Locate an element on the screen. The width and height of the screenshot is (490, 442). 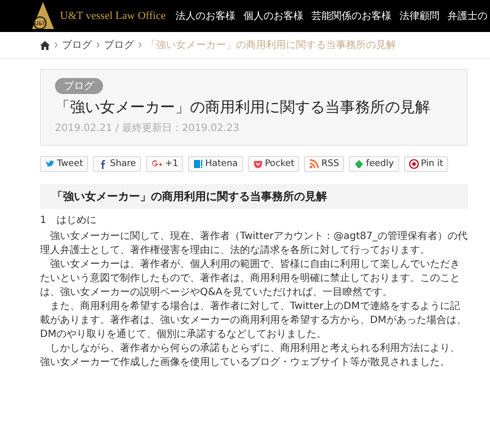
share-button: feedly is located at coordinates (374, 164).